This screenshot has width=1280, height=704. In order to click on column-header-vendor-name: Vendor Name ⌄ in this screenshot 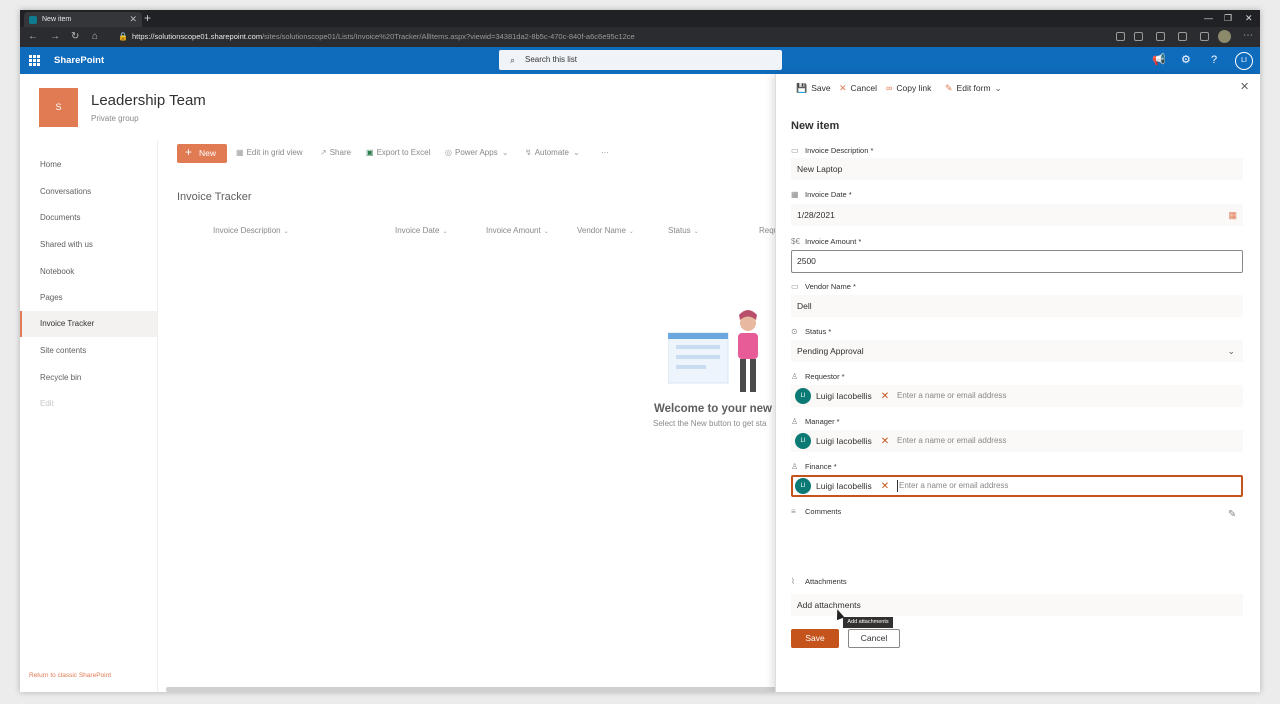, I will do `click(605, 230)`.